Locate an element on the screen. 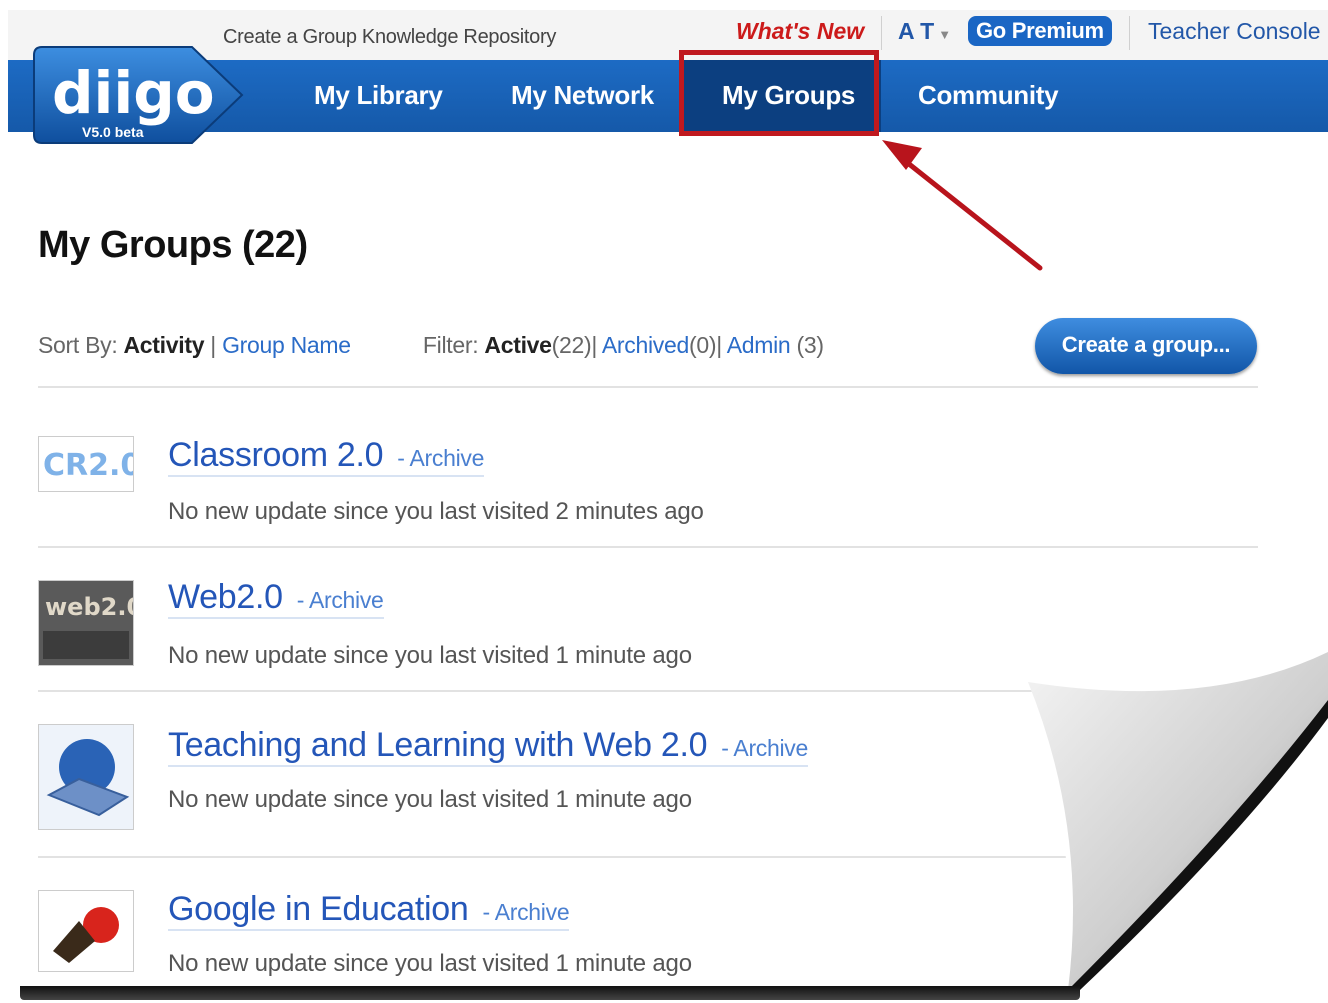  nav-community: Community is located at coordinates (988, 95).